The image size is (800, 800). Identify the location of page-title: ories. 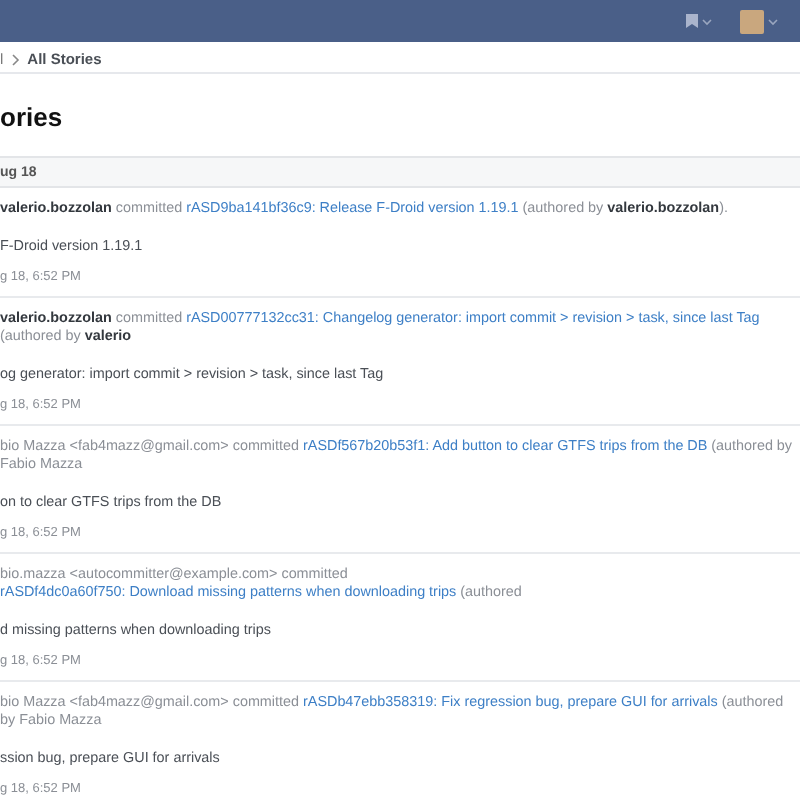
(32, 118).